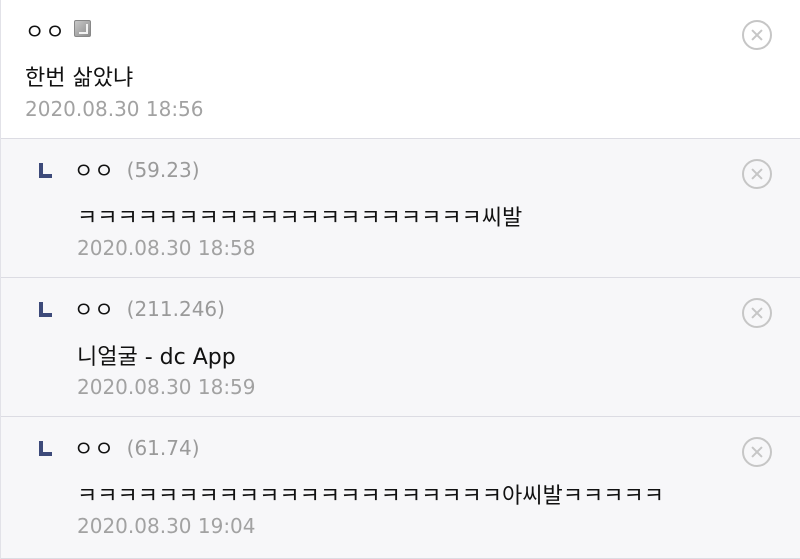  What do you see at coordinates (757, 35) in the screenshot?
I see `delete-comment-button` at bounding box center [757, 35].